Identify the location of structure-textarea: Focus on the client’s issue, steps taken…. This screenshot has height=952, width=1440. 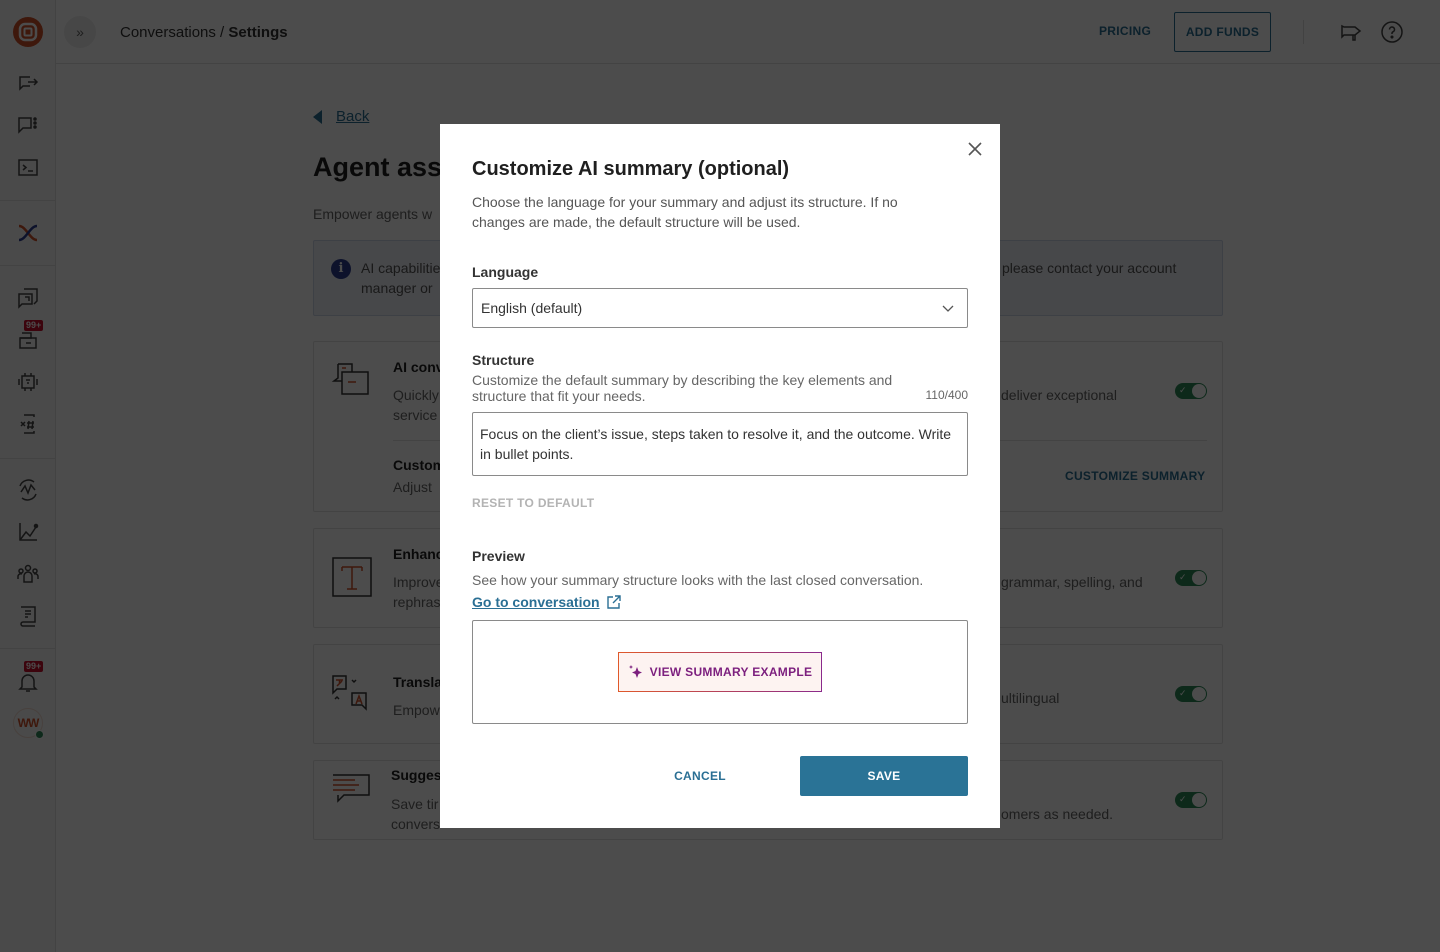
(720, 444).